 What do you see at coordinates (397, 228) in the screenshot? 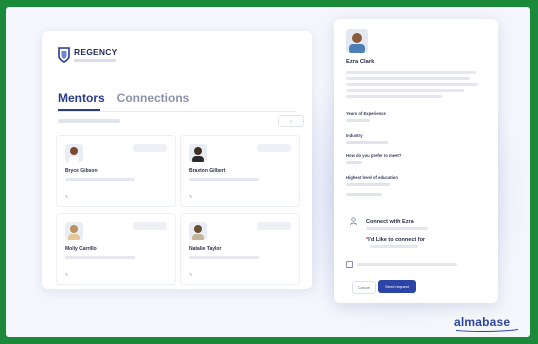
I see `connect-subtitle` at bounding box center [397, 228].